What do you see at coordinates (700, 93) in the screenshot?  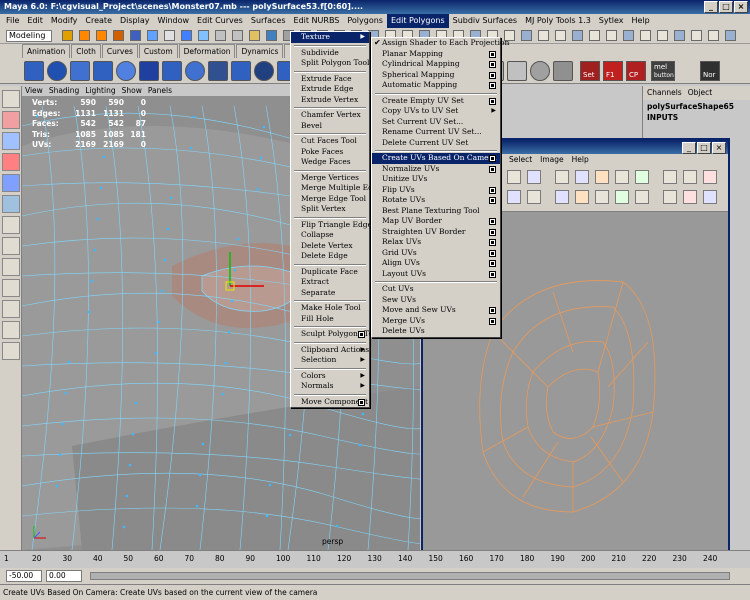 I see `tab-object: Object` at bounding box center [700, 93].